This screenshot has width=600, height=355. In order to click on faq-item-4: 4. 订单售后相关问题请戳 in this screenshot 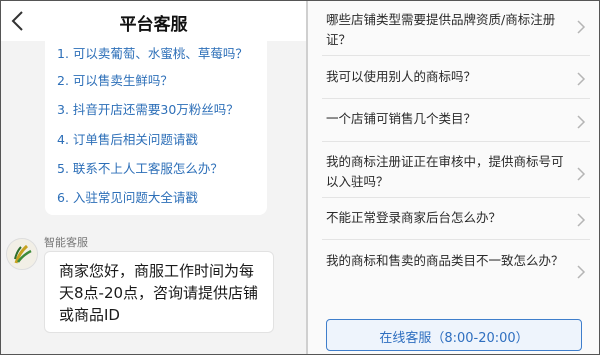, I will do `click(127, 138)`.